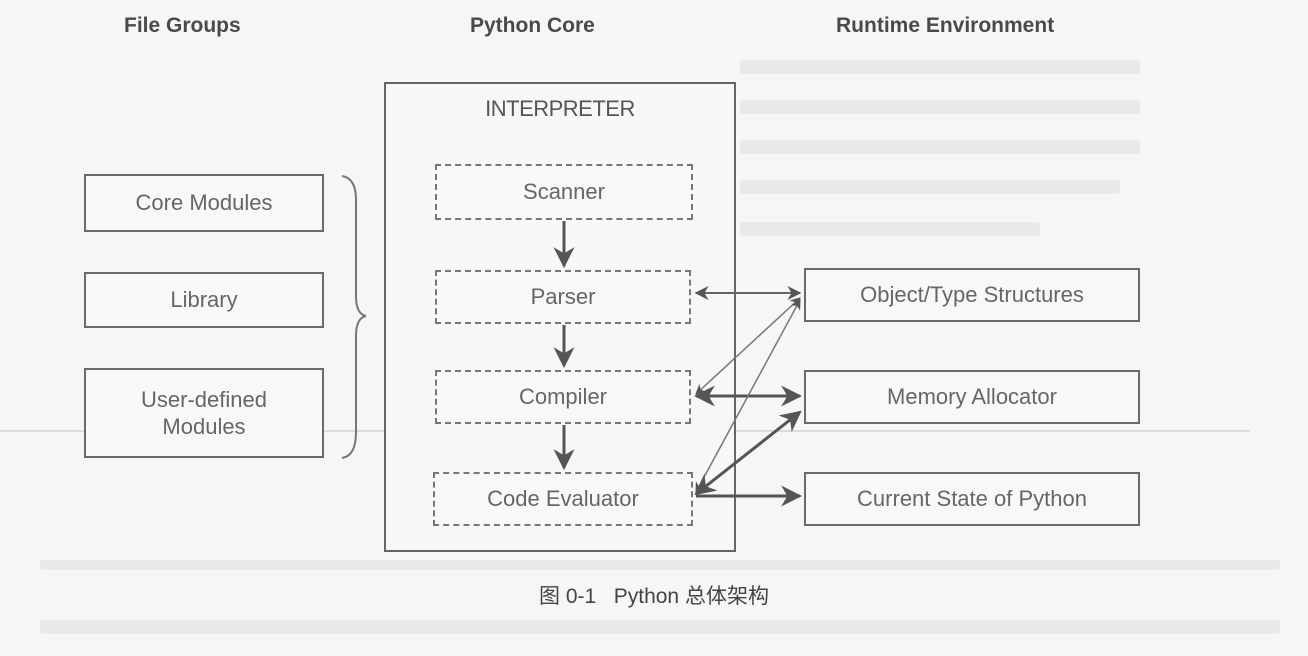 The image size is (1308, 656). What do you see at coordinates (654, 596) in the screenshot?
I see `figure-caption: 图 0-1 Python 总体架构` at bounding box center [654, 596].